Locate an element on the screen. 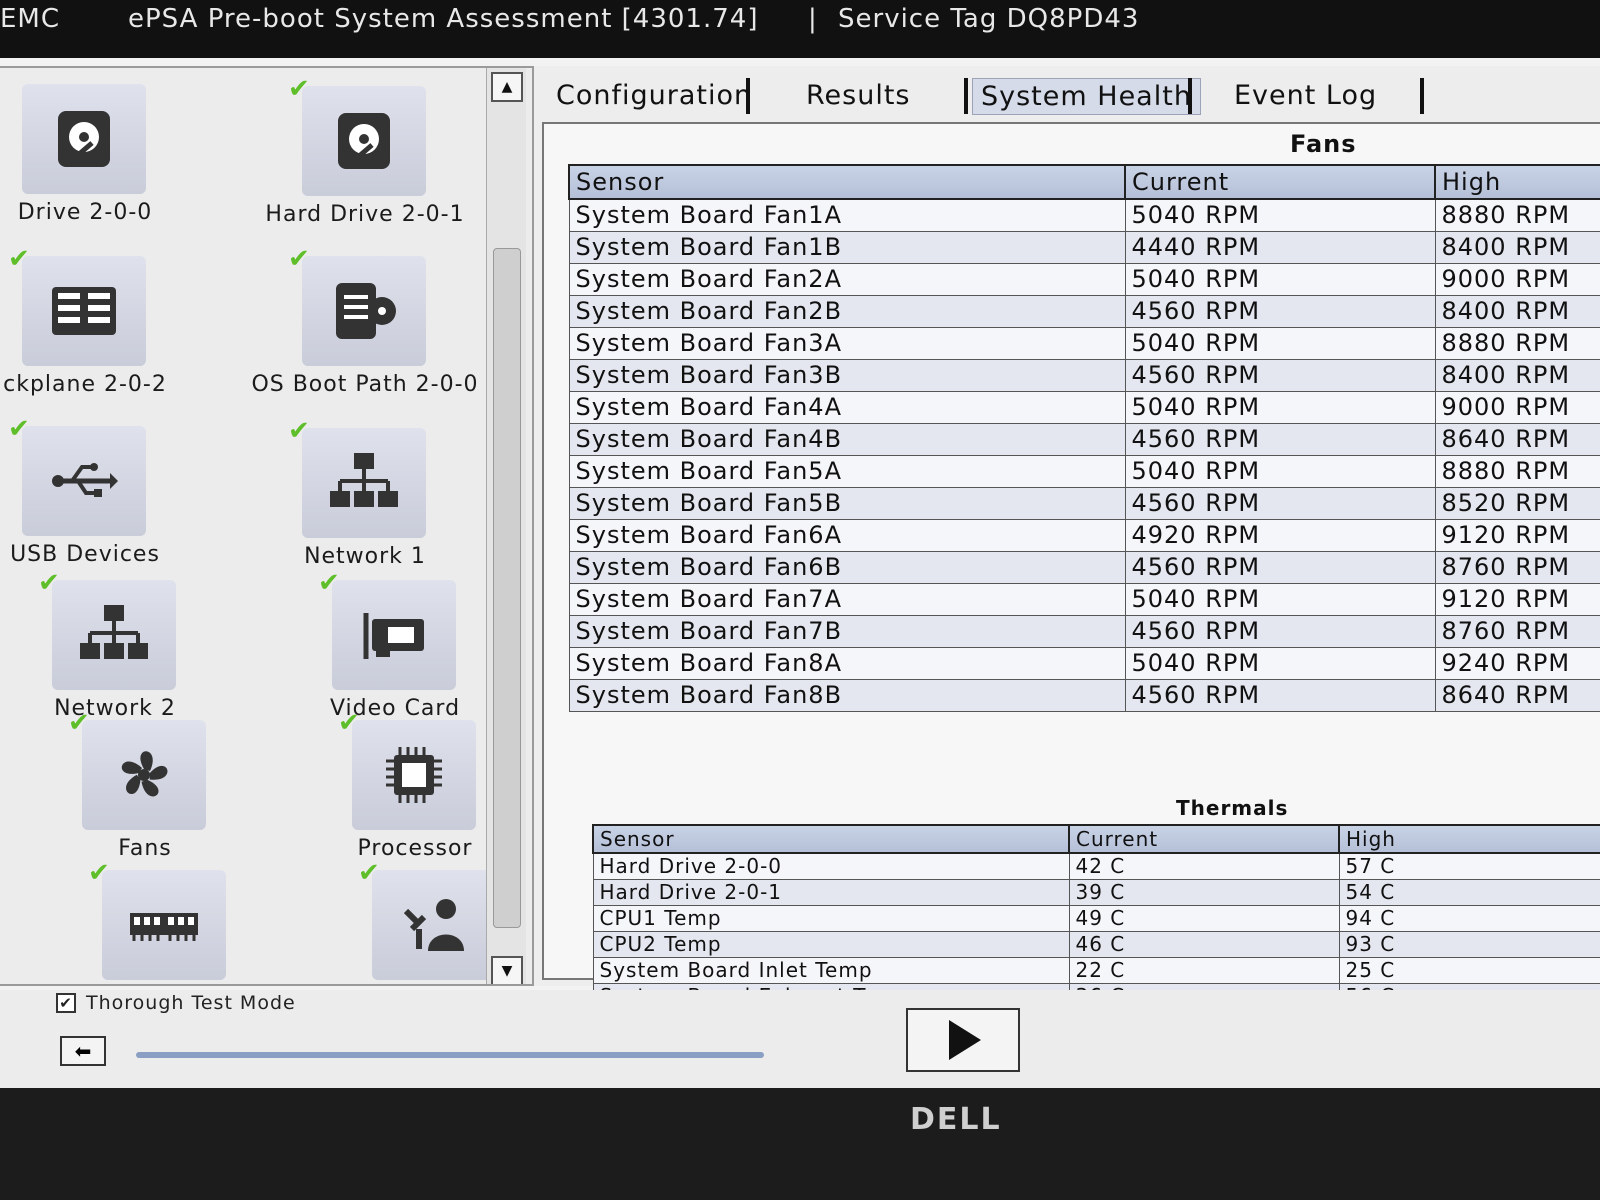 The width and height of the screenshot is (1600, 1200). footer-bar: ✔ Thorough Test Mode ⬅ is located at coordinates (800, 1039).